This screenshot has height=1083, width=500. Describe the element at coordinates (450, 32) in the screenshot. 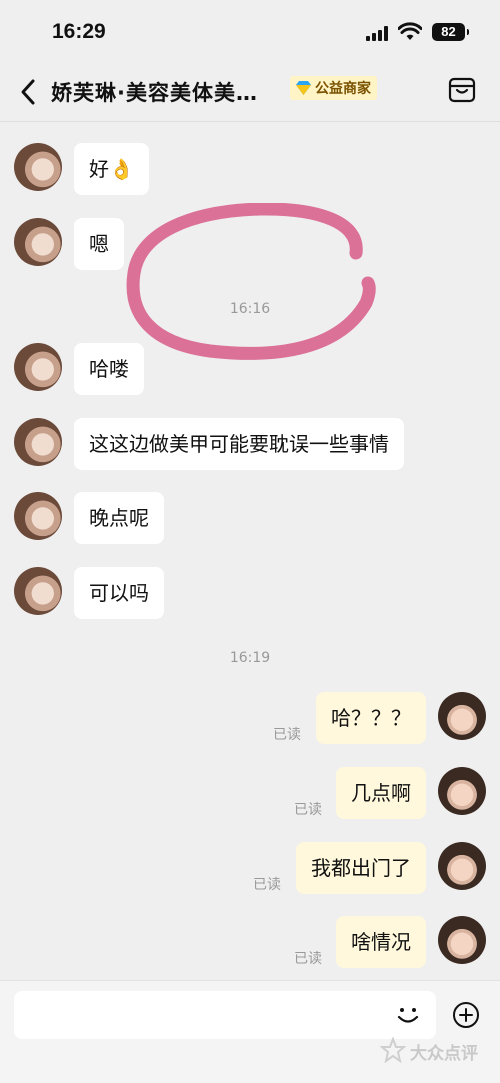

I see `battery-indicator: 82` at that location.